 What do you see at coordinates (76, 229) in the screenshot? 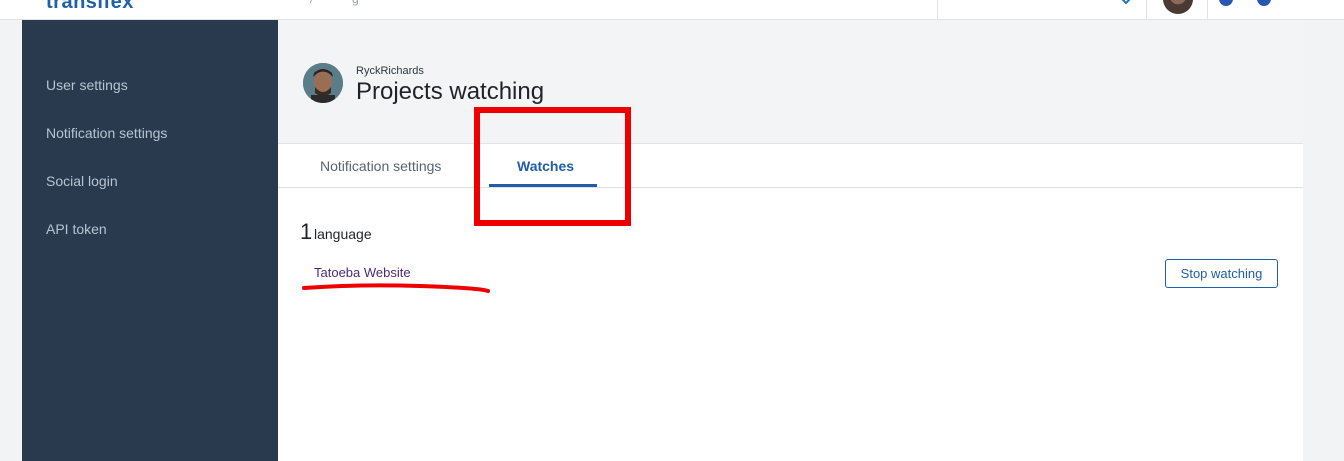
I see `sidebar-item-api-token: API token` at bounding box center [76, 229].